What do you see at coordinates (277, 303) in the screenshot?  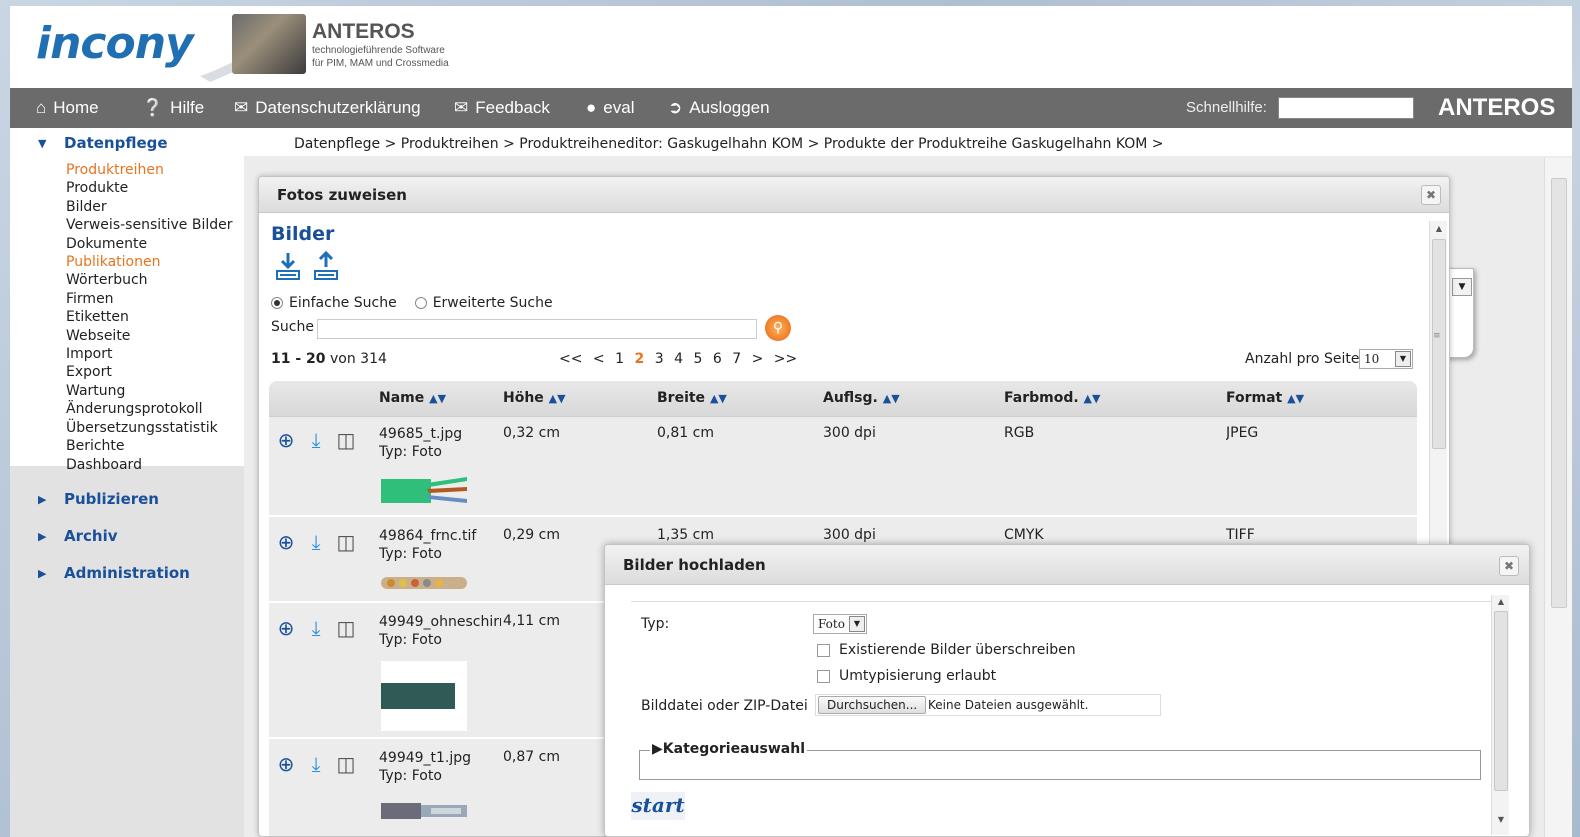 I see `radio-simple-search` at bounding box center [277, 303].